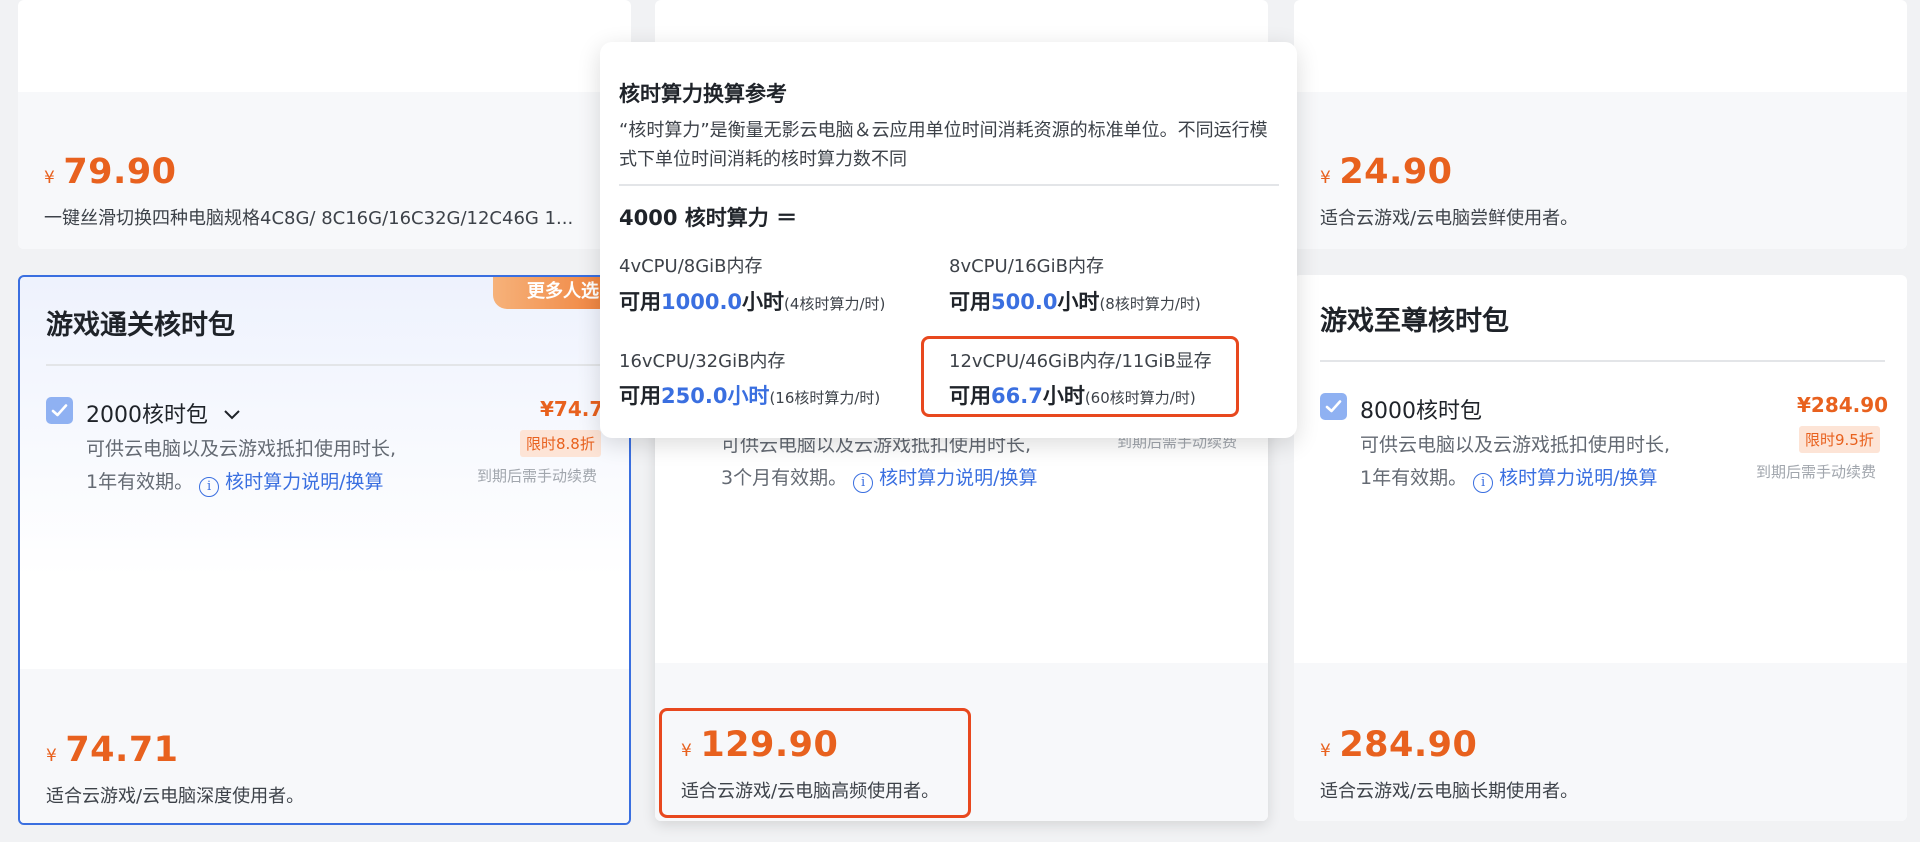  What do you see at coordinates (1080, 376) in the screenshot?
I see `spec-highlight-box` at bounding box center [1080, 376].